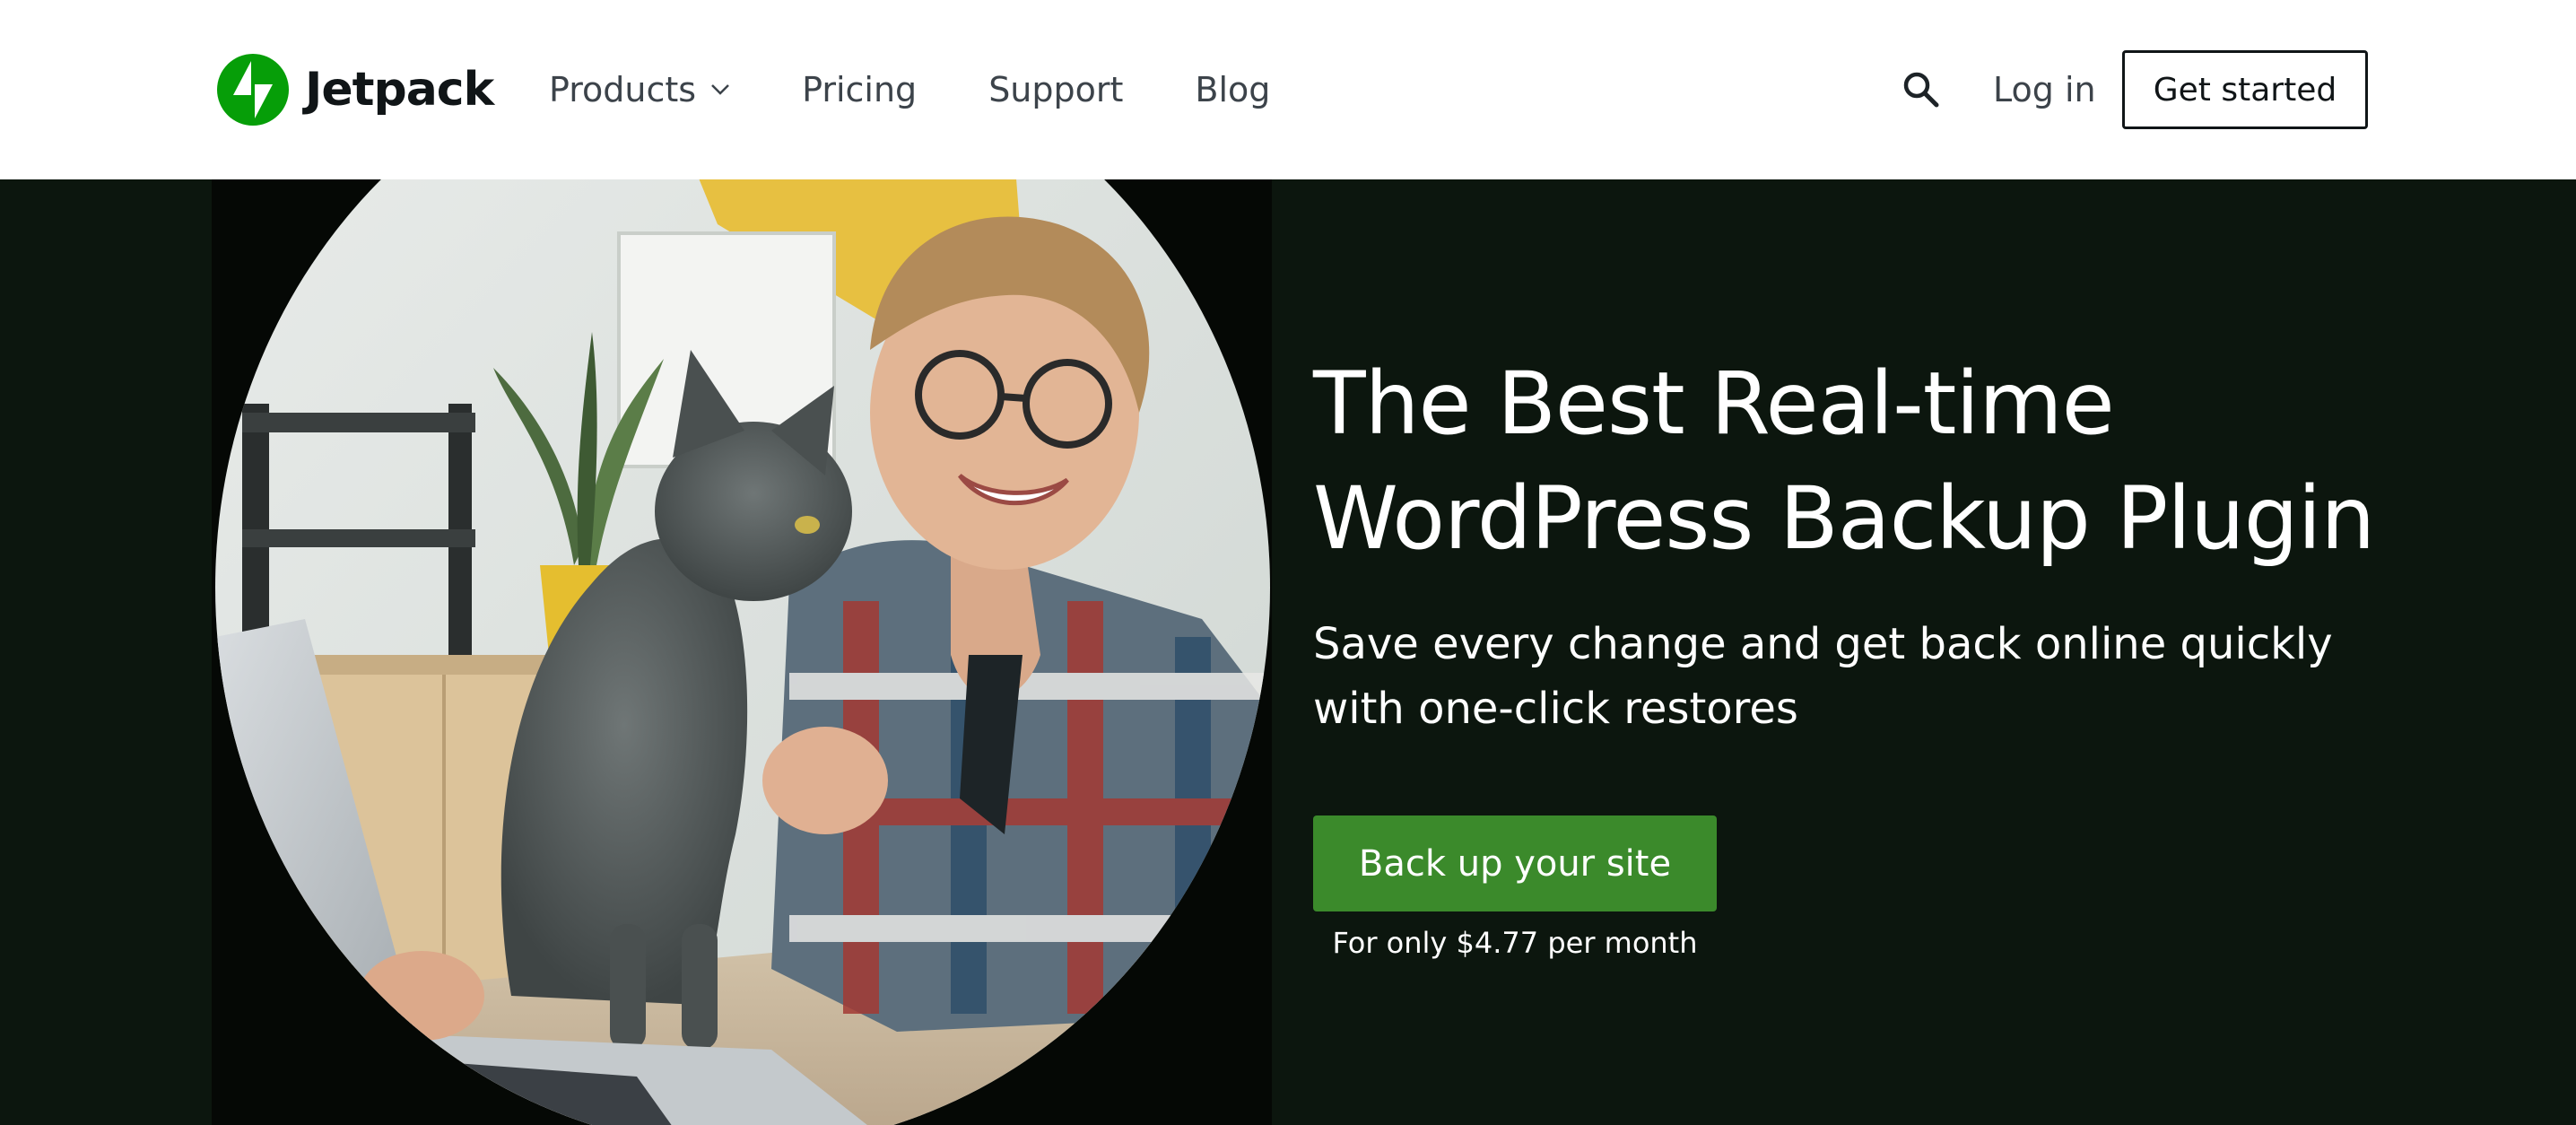 This screenshot has width=2576, height=1125. What do you see at coordinates (623, 89) in the screenshot?
I see `nav-products-label: Products` at bounding box center [623, 89].